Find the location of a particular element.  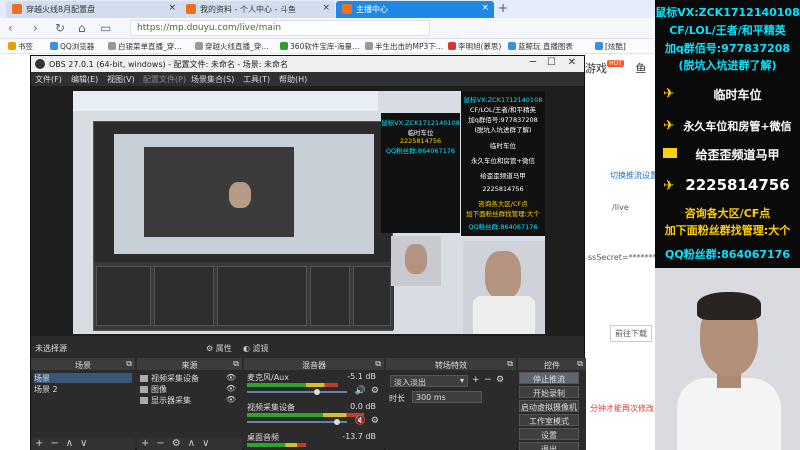

minimize-icon: ─ is located at coordinates (533, 62).